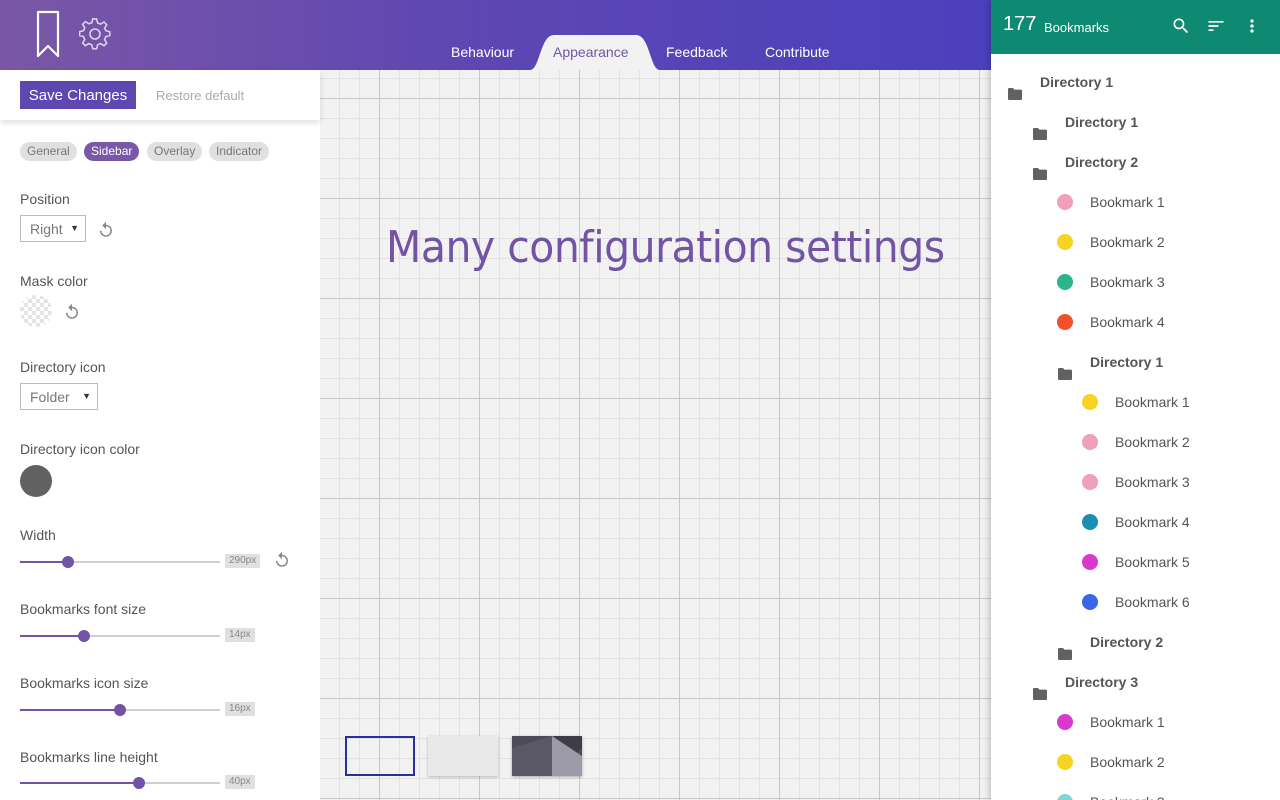 This screenshot has width=1280, height=800. Describe the element at coordinates (240, 782) in the screenshot. I see `line-height-value: 40px` at that location.